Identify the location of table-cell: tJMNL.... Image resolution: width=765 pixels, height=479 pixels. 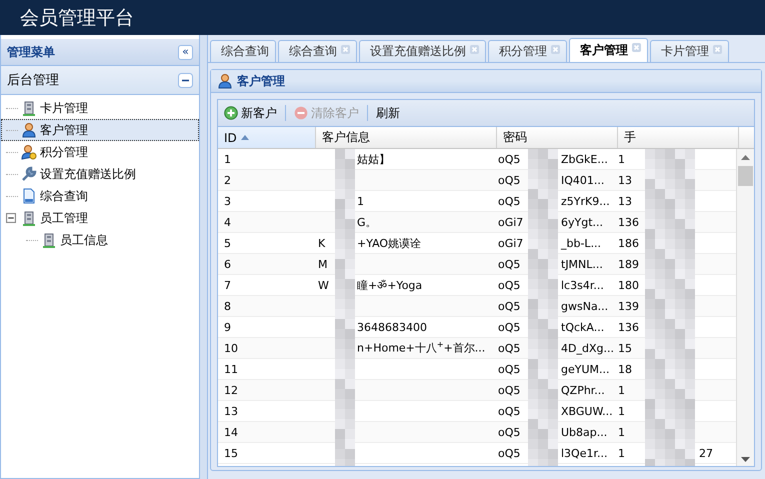
(582, 264).